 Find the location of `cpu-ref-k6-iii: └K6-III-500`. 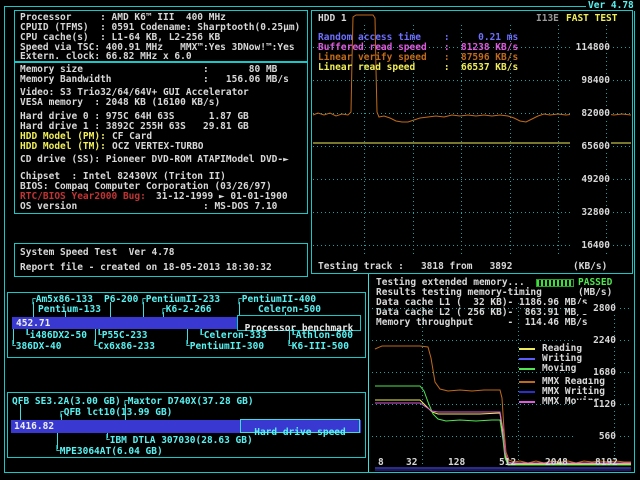

cpu-ref-k6-iii: └K6-III-500 is located at coordinates (317, 346).